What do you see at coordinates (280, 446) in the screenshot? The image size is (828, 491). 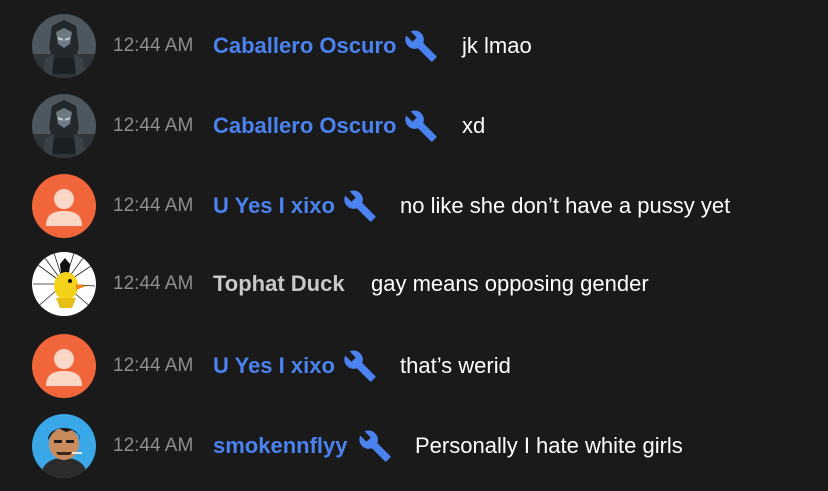 I see `author-name: smokennflyy` at bounding box center [280, 446].